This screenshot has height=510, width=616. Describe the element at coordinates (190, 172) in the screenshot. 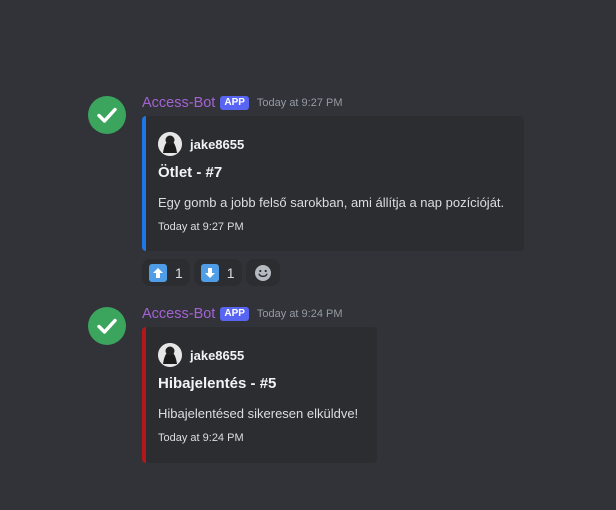

I see `embed-title: Ötlet - #7` at that location.